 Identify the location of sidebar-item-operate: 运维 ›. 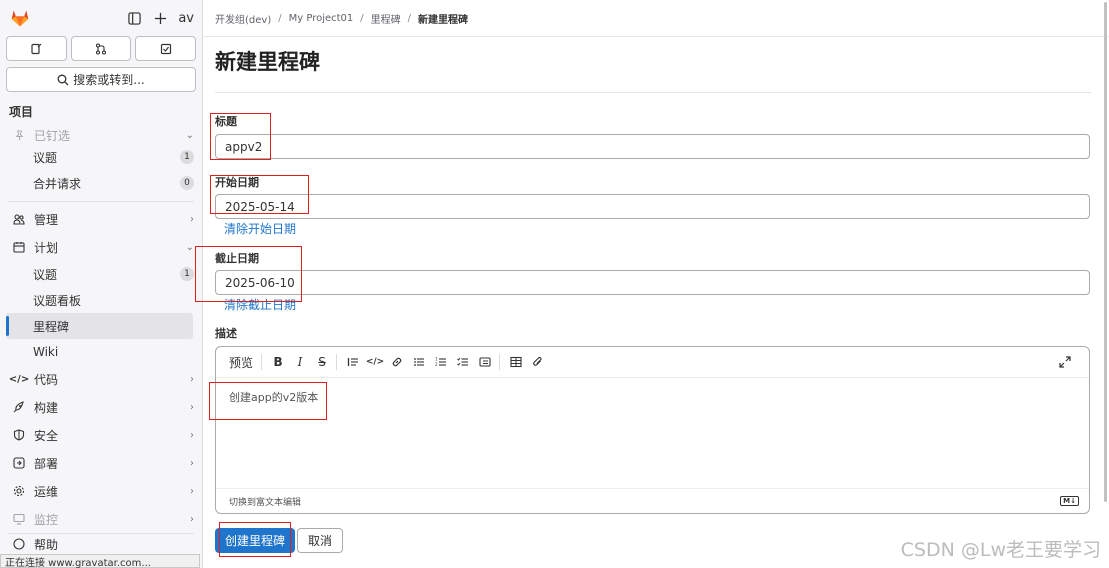
(101, 491).